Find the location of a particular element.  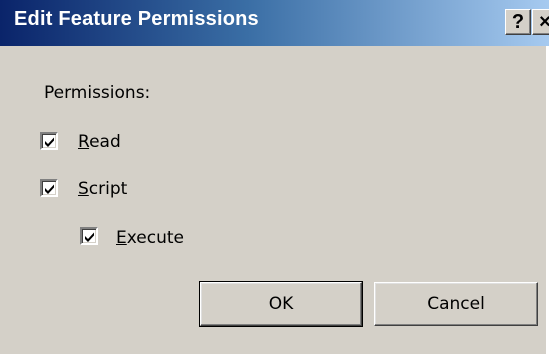

read-checkbox is located at coordinates (49, 141).